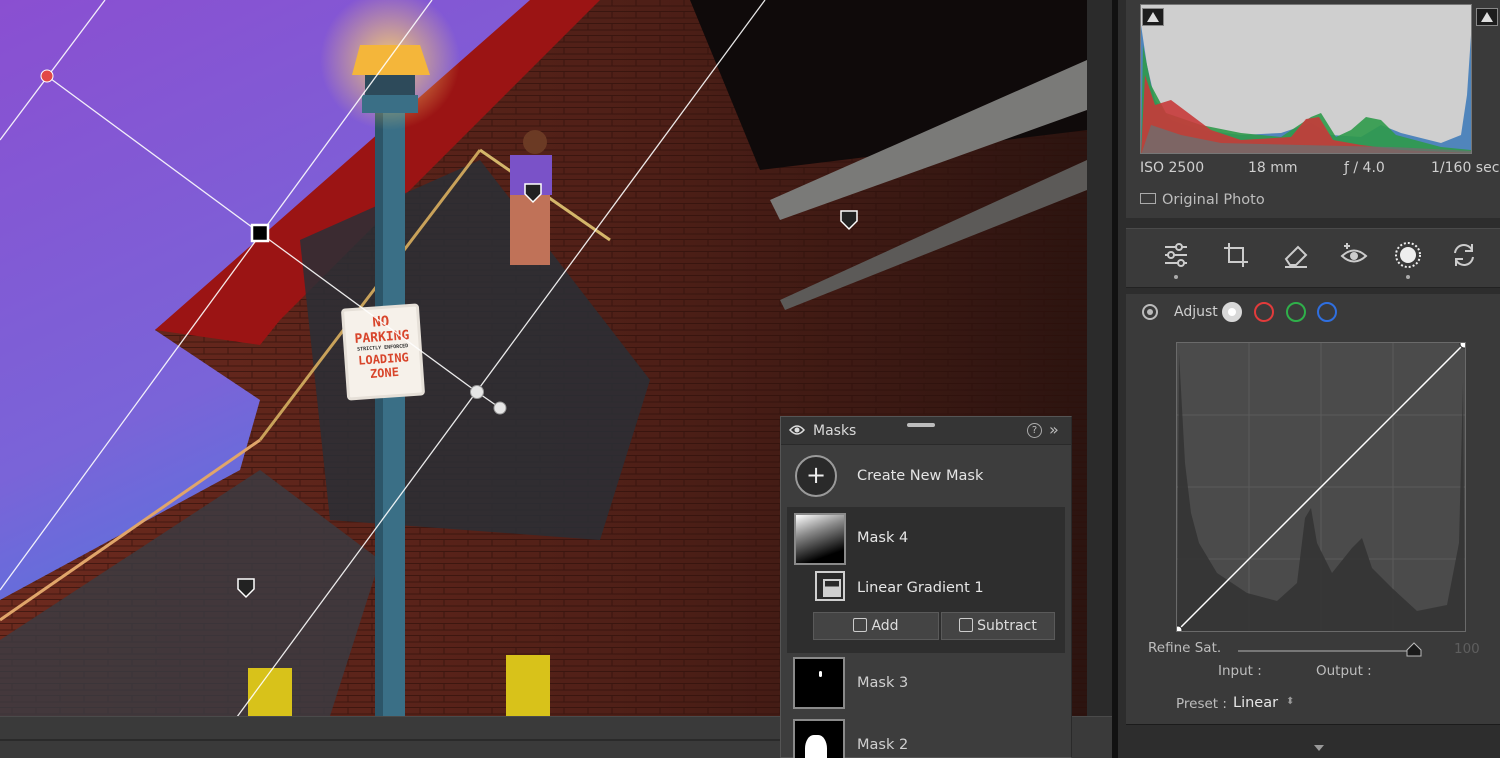 The width and height of the screenshot is (1500, 758). What do you see at coordinates (1408, 277) in the screenshot?
I see `masking-active-dot` at bounding box center [1408, 277].